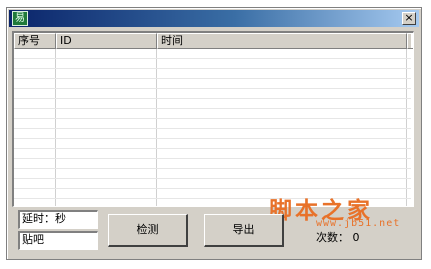  I want to click on title-bar: 易 ×, so click(214, 18).